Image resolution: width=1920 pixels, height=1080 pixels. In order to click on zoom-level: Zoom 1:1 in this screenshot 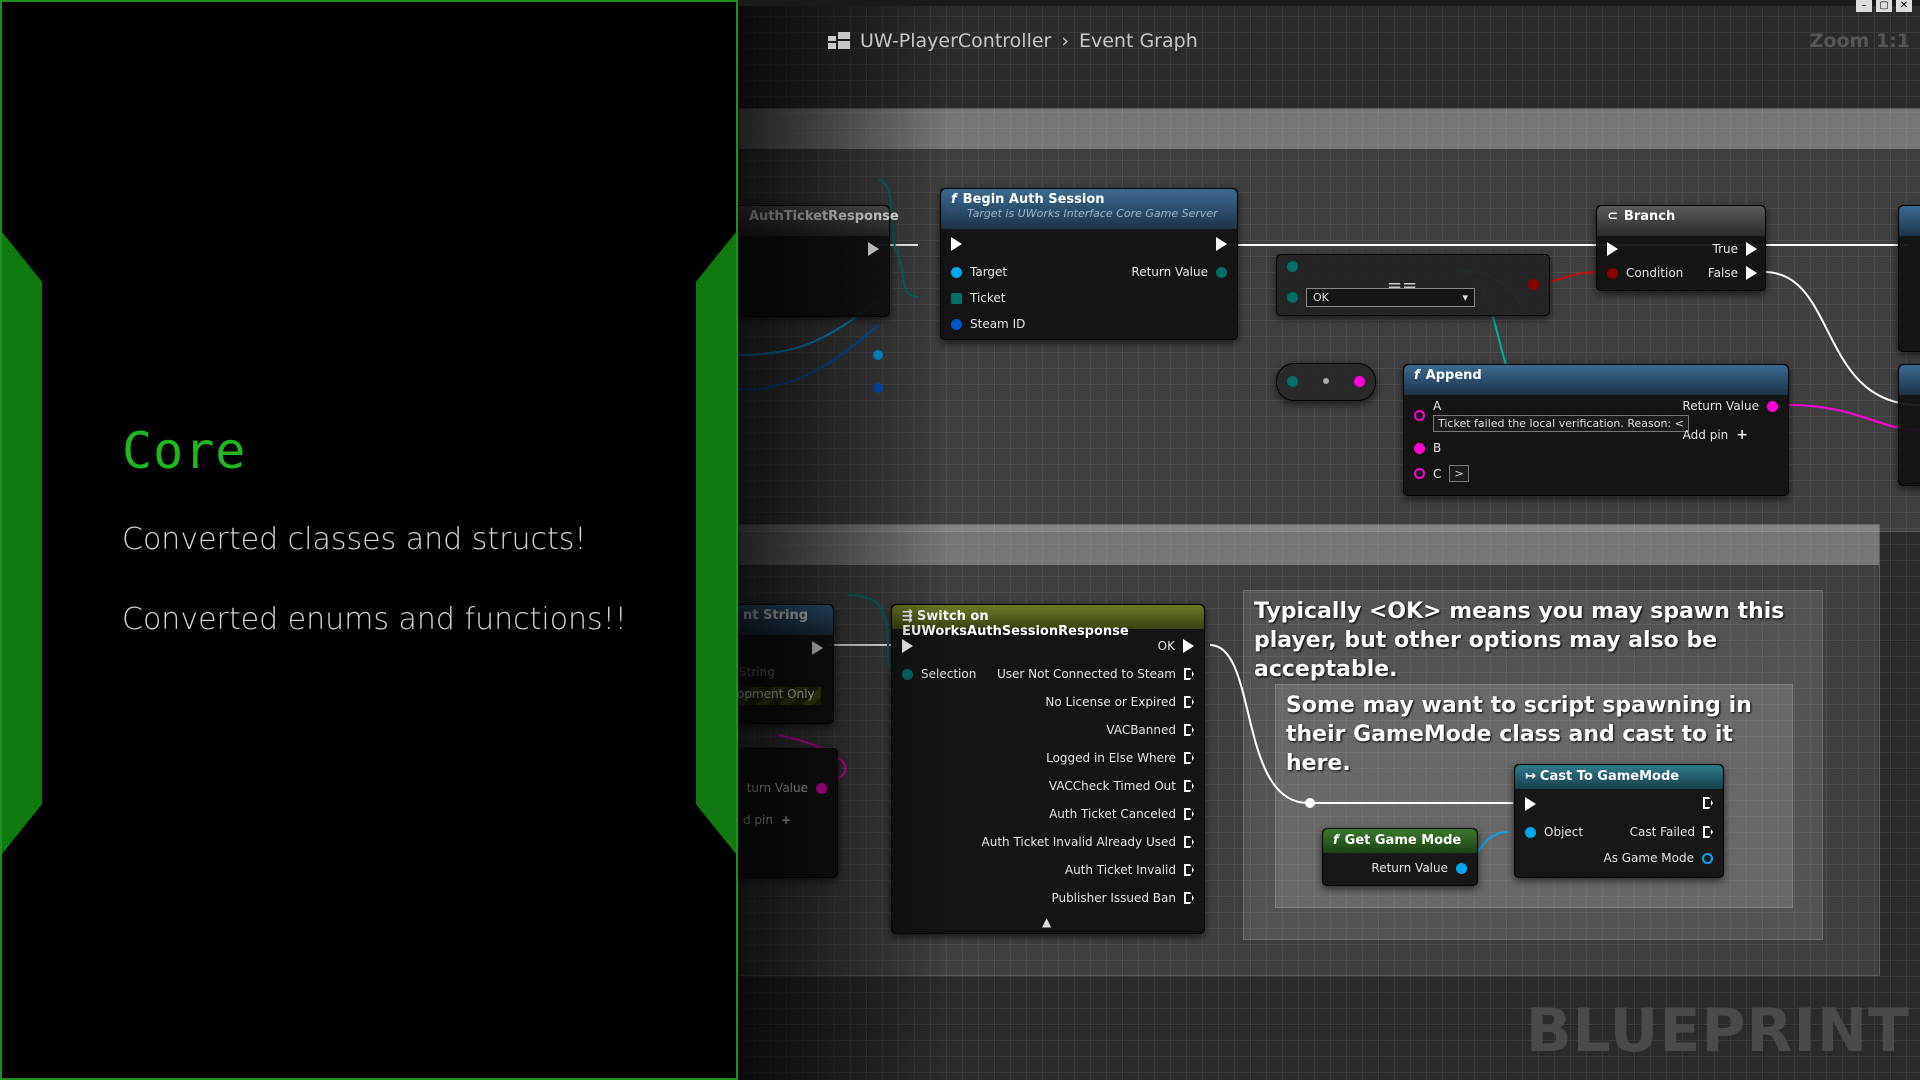, I will do `click(1859, 41)`.